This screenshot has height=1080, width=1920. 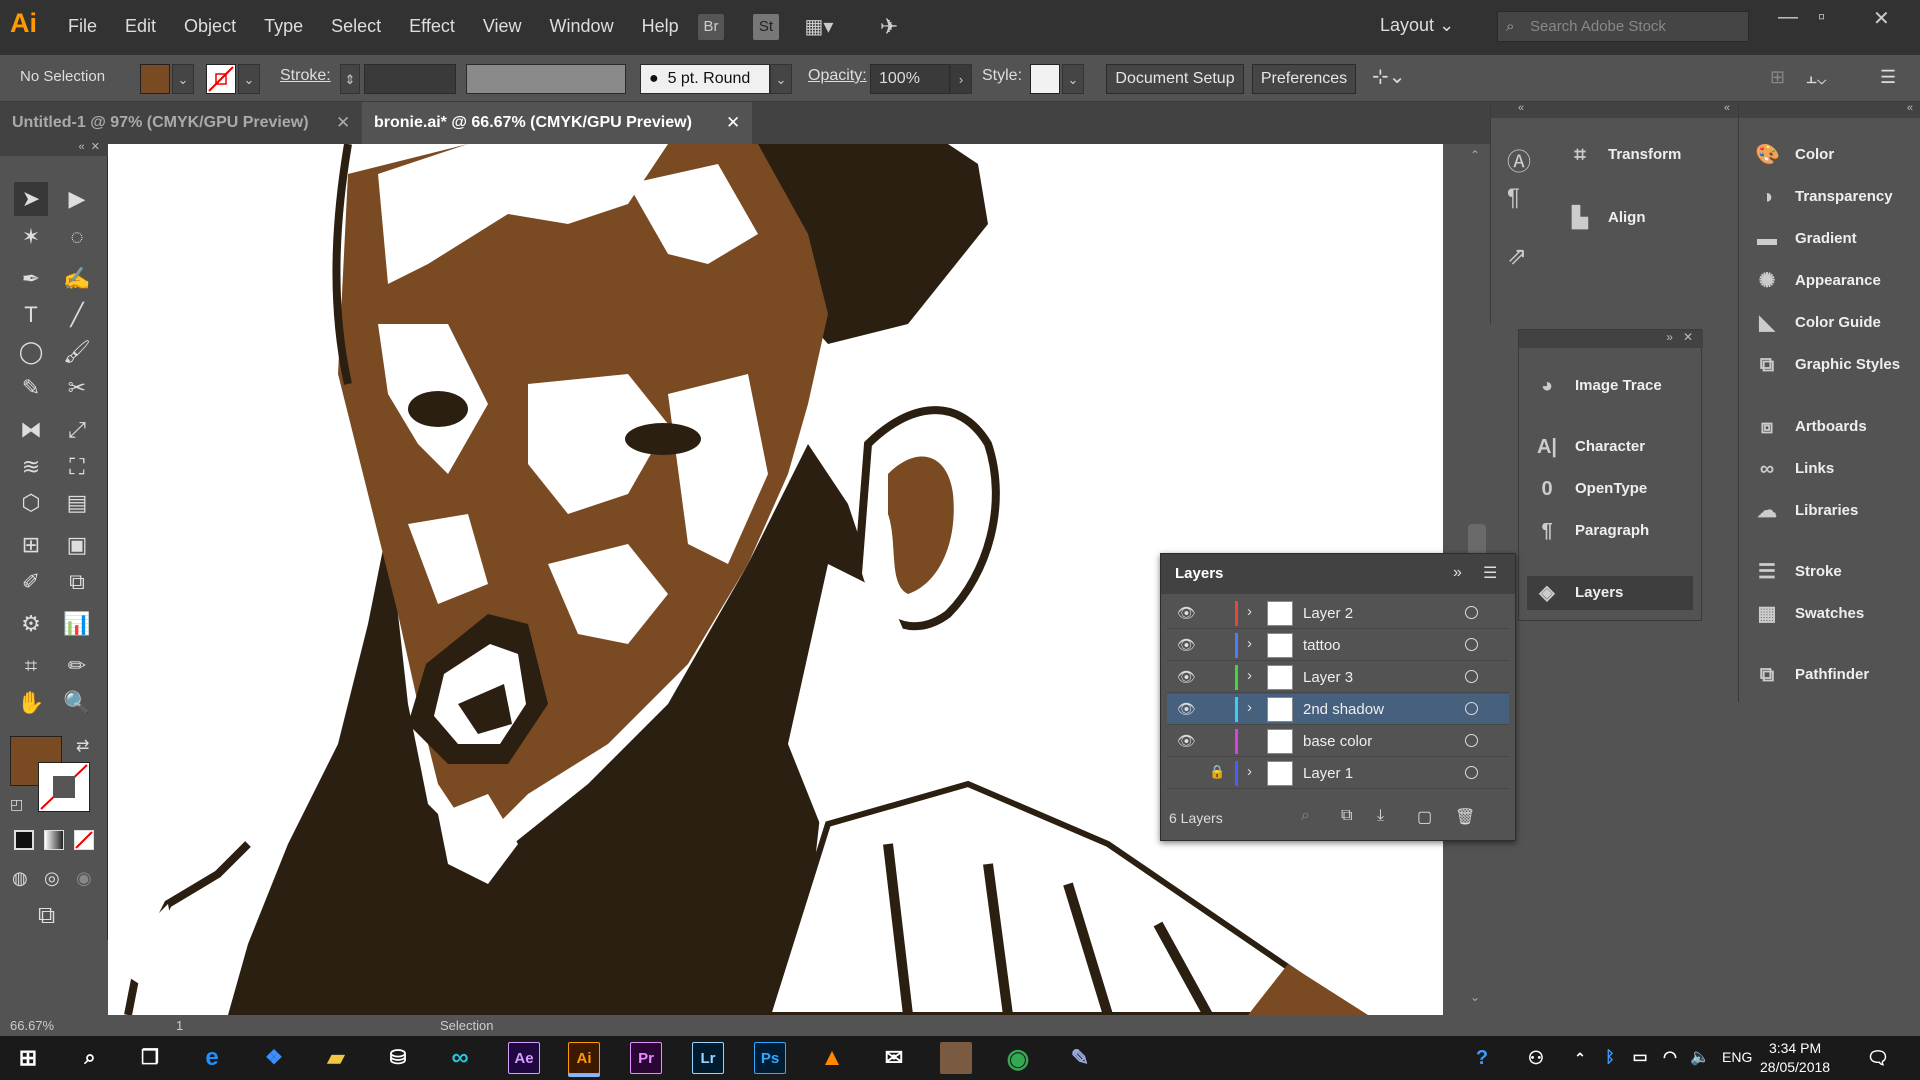 What do you see at coordinates (1424, 817) in the screenshot?
I see `new-layer-icon: ▢` at bounding box center [1424, 817].